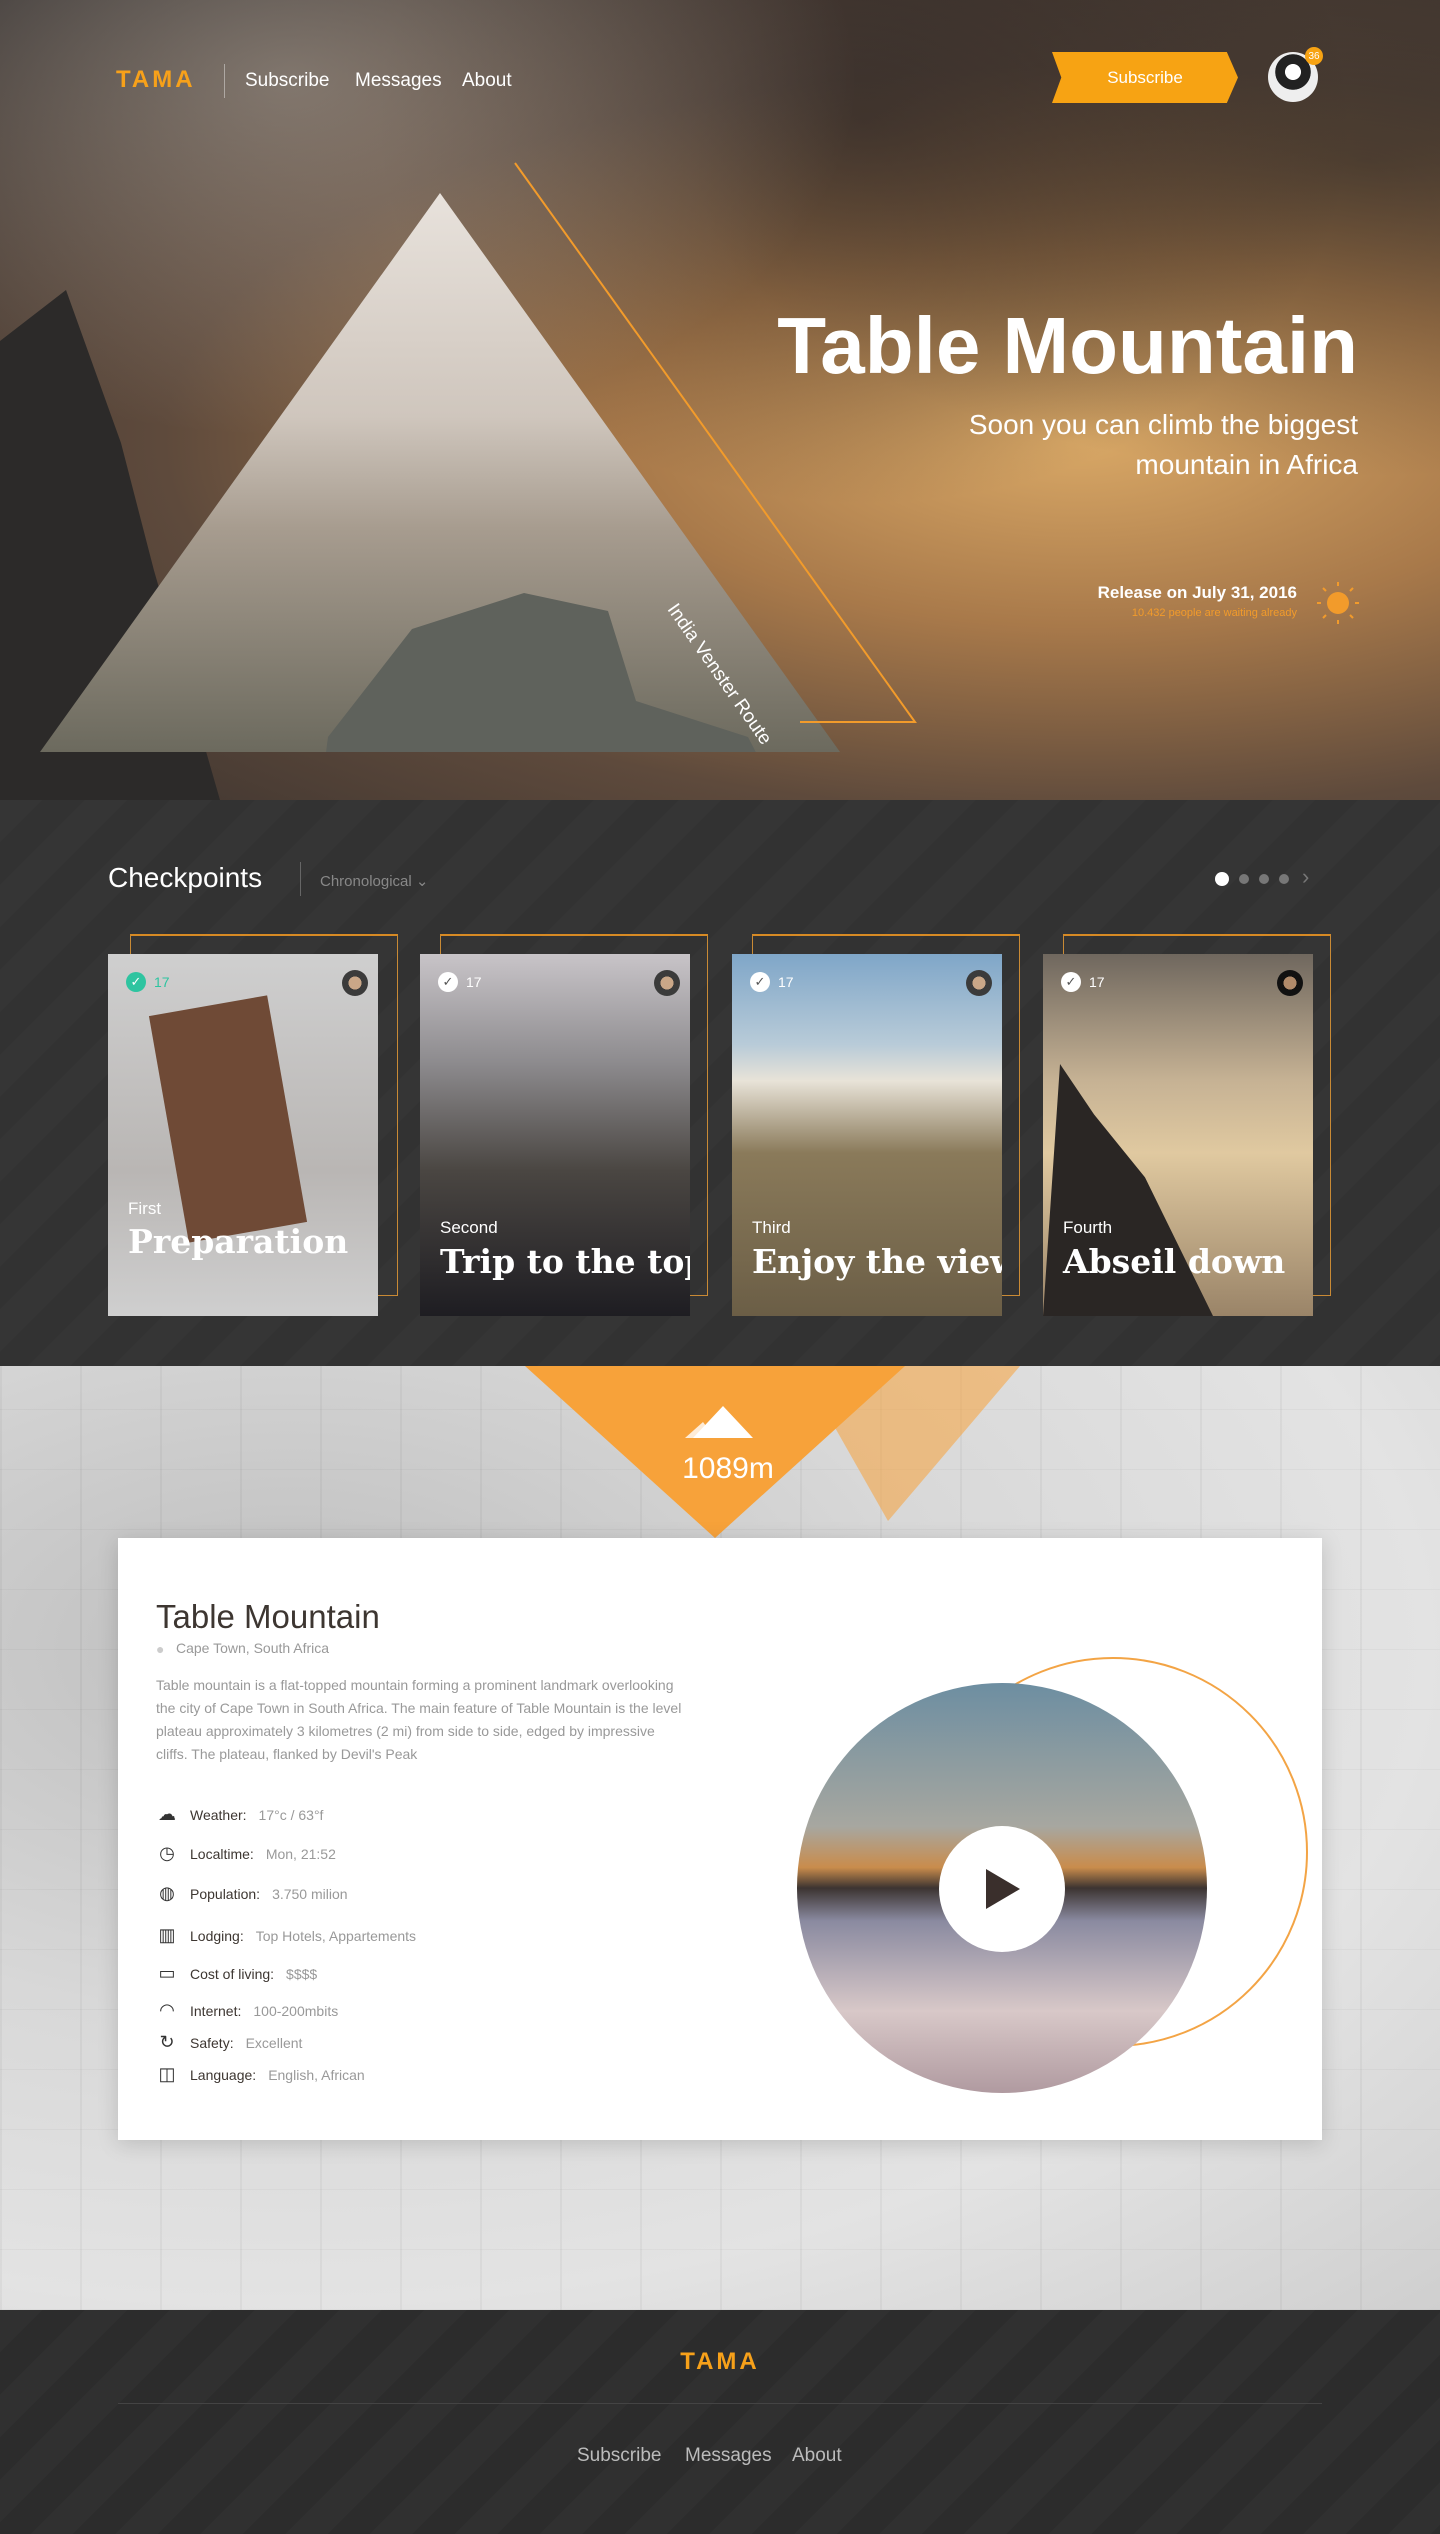 The width and height of the screenshot is (1440, 2534). What do you see at coordinates (167, 2010) in the screenshot?
I see `fact-icon: ◠` at bounding box center [167, 2010].